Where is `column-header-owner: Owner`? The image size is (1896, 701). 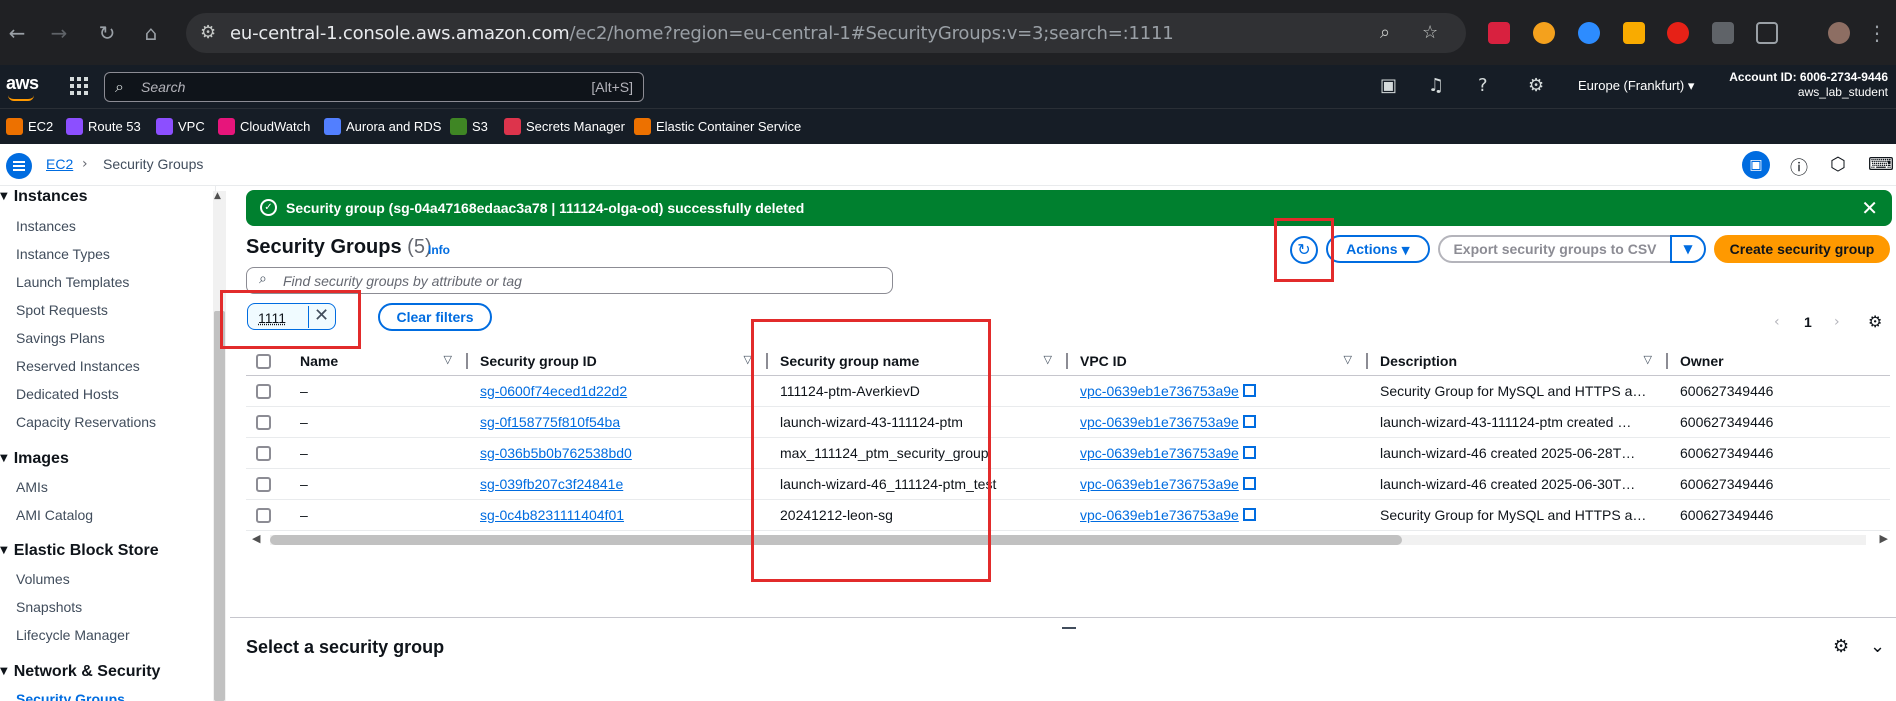 column-header-owner: Owner is located at coordinates (1780, 361).